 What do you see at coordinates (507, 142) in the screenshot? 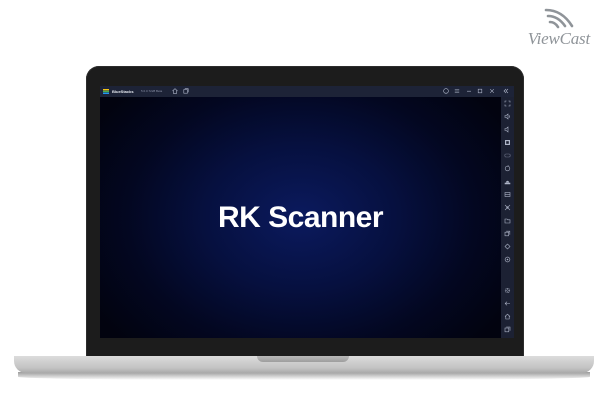
I see `keymap-icon` at bounding box center [507, 142].